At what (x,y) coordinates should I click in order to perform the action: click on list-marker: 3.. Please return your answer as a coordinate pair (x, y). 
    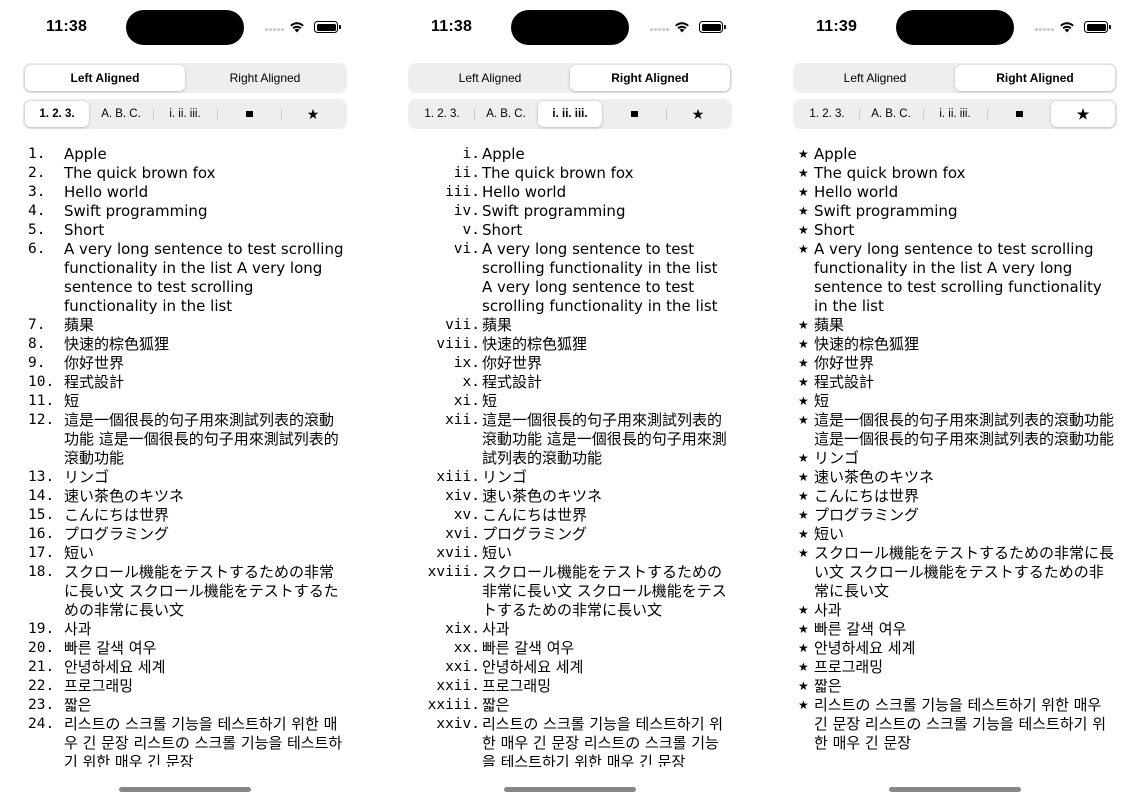
    Looking at the image, I should click on (37, 192).